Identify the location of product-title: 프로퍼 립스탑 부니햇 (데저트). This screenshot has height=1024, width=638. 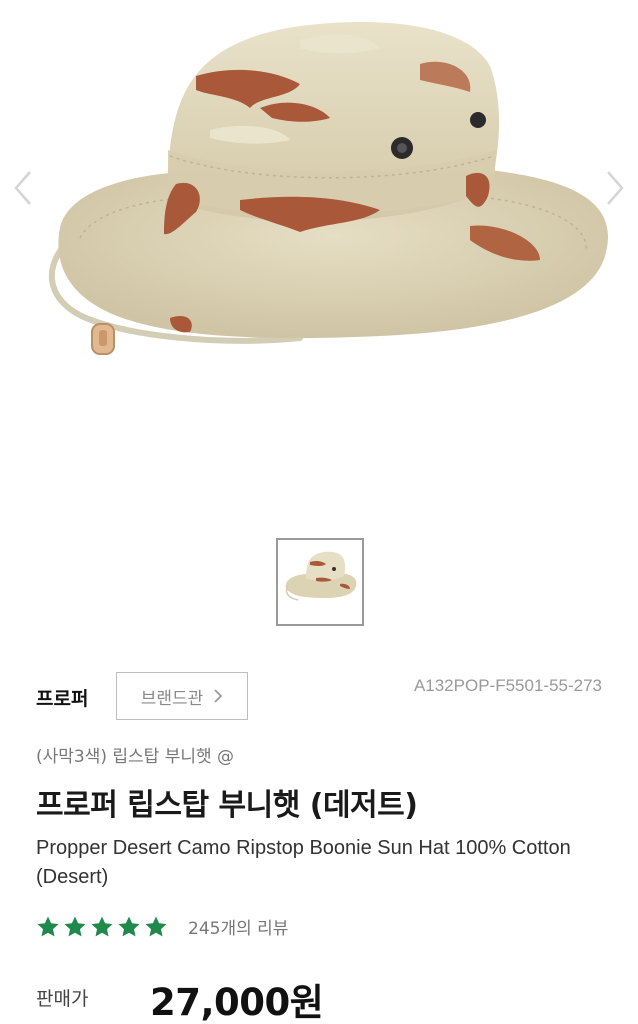
(227, 805).